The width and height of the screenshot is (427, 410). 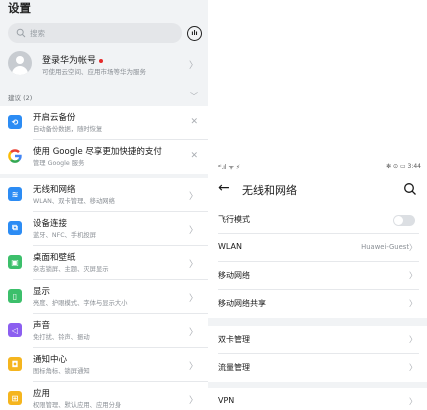 I want to click on status-bar: ᵃˡ.ıl ᯤ ⚡ ✻ ⊙ ▭ 3:44, so click(x=317, y=167).